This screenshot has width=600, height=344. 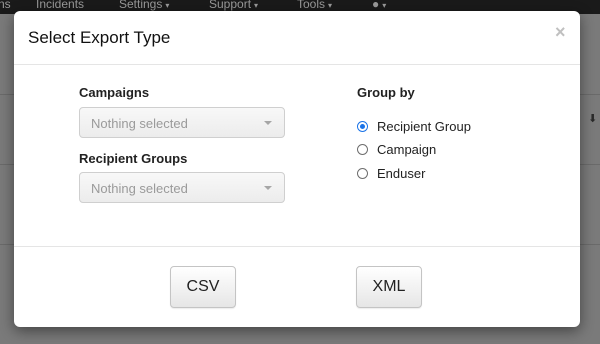 I want to click on nav-item-partial: ns, so click(x=5, y=5).